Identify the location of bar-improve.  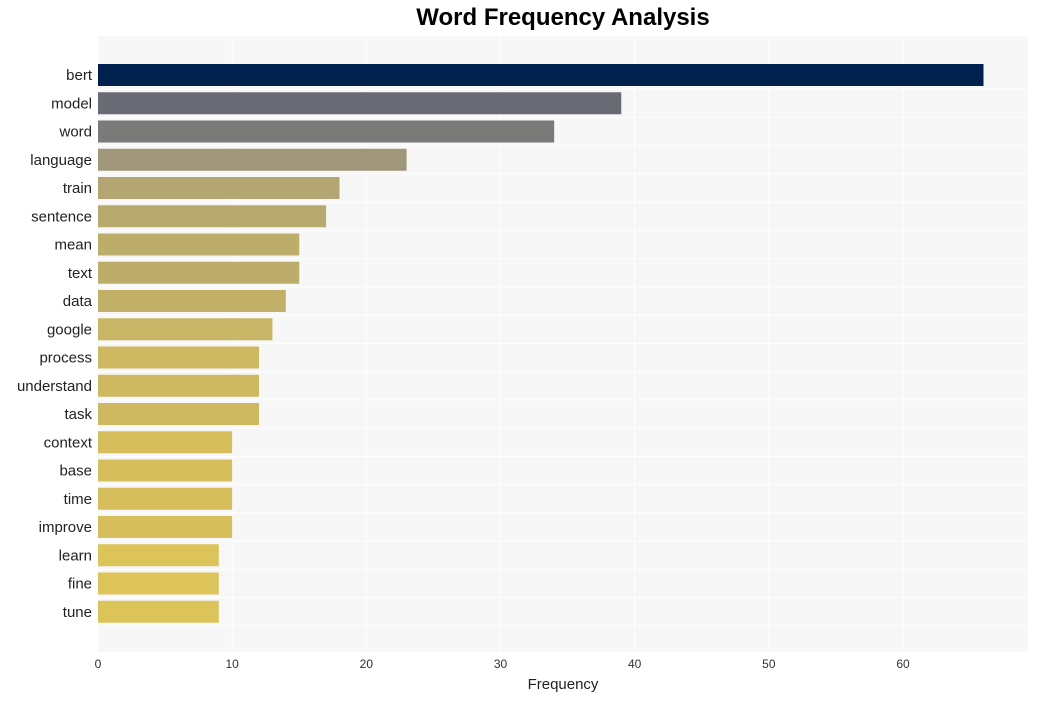
(165, 527).